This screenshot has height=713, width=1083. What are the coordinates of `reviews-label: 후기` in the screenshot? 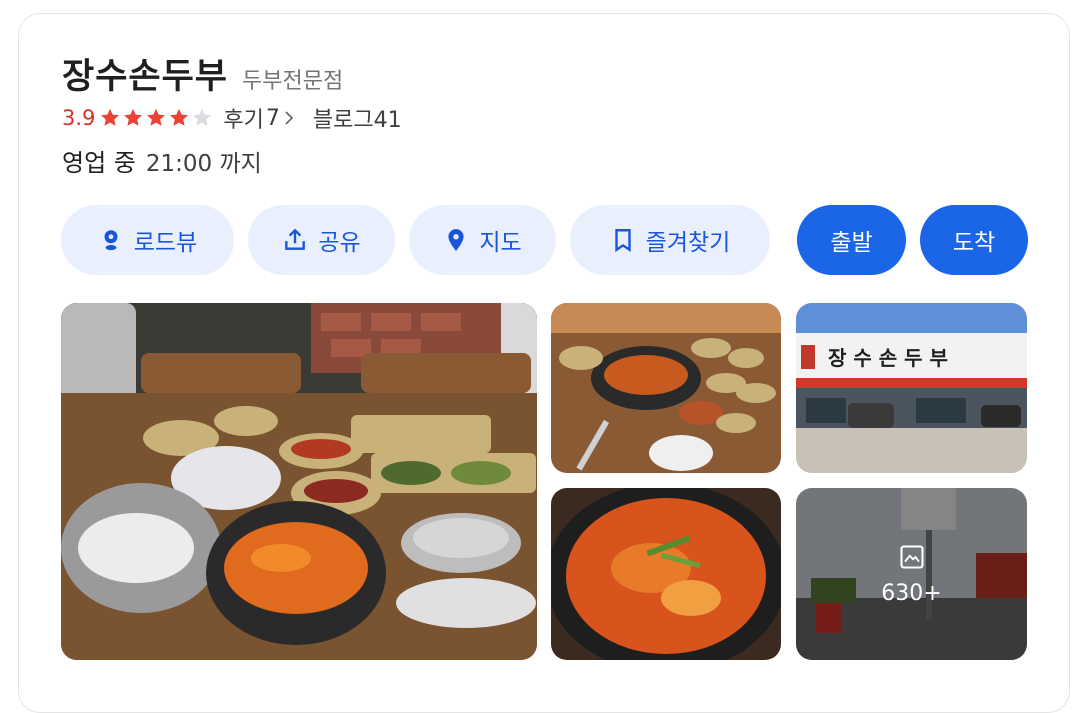 It's located at (243, 120).